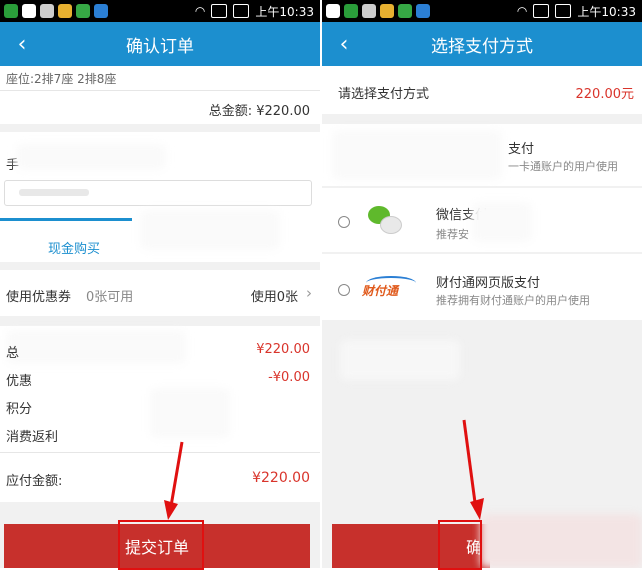 This screenshot has height=570, width=642. What do you see at coordinates (283, 349) in the screenshot?
I see `amount-value: ¥220.00` at bounding box center [283, 349].